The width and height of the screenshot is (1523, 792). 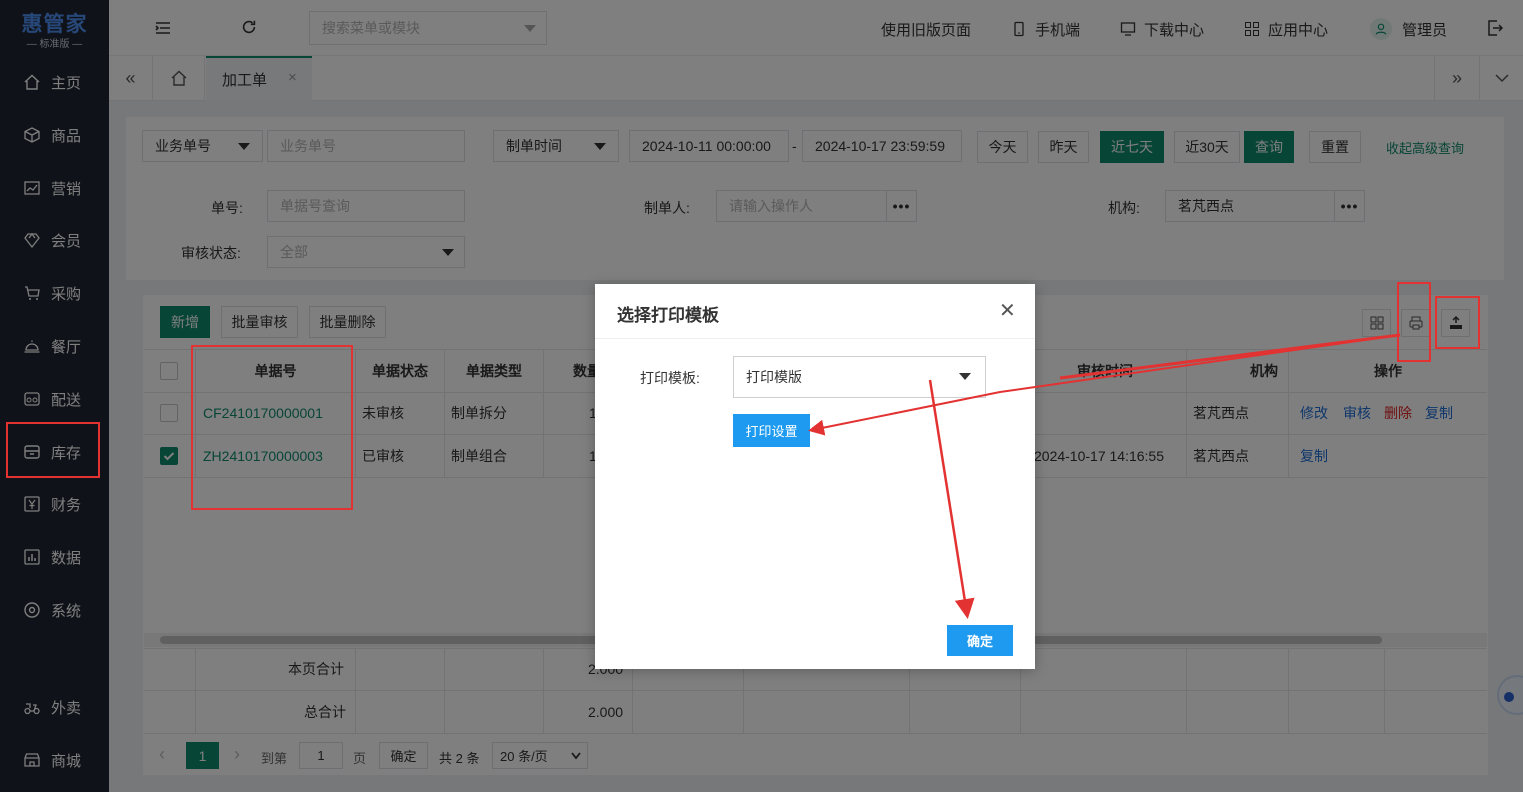 What do you see at coordinates (1104, 476) in the screenshot?
I see `annotation-arrows` at bounding box center [1104, 476].